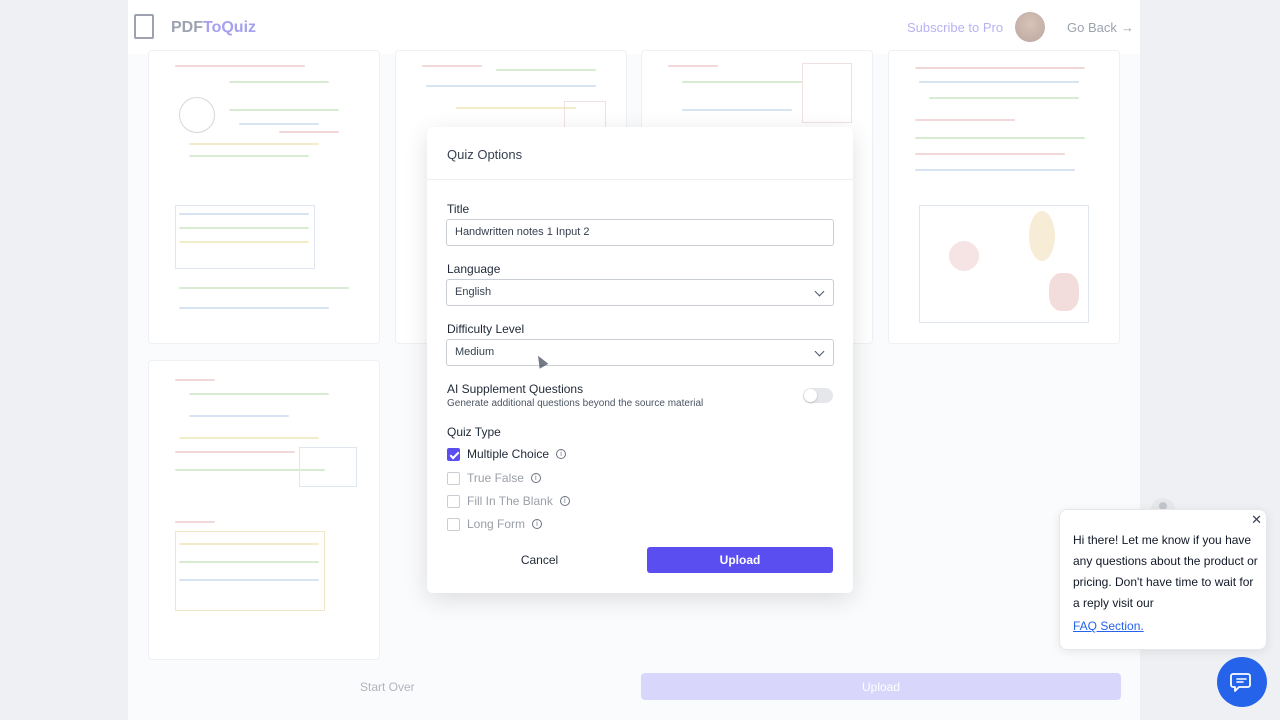  Describe the element at coordinates (486, 329) in the screenshot. I see `difficulty-label: Difficulty Level` at that location.